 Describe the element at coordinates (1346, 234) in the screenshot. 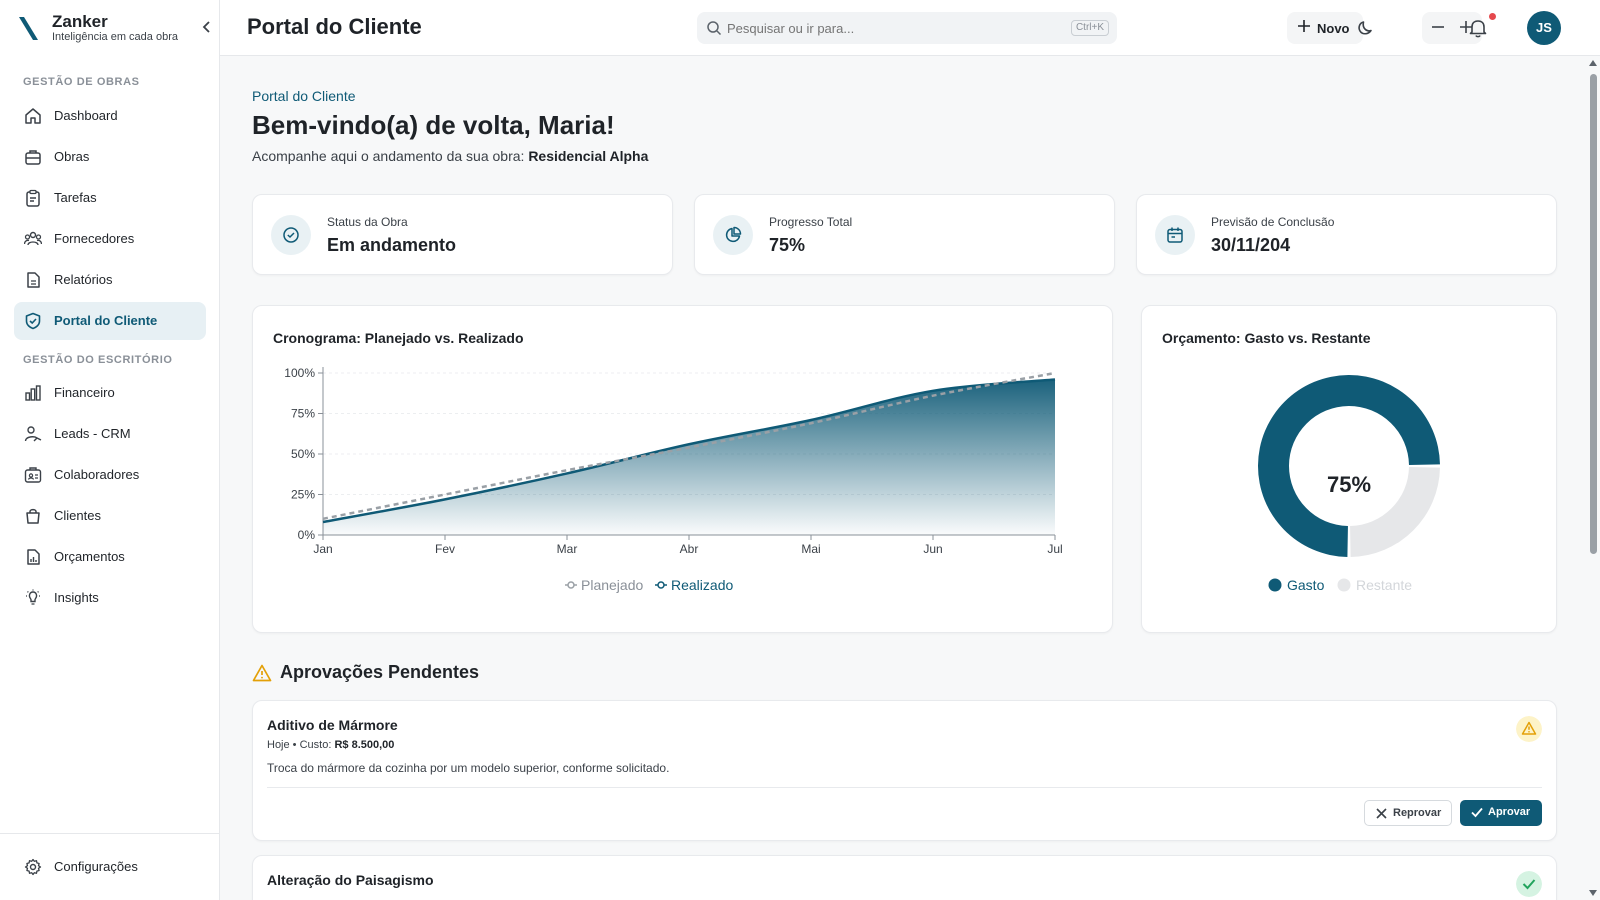

I see `stat-card-completion: Previsão de Conclusão 30/11/204` at that location.